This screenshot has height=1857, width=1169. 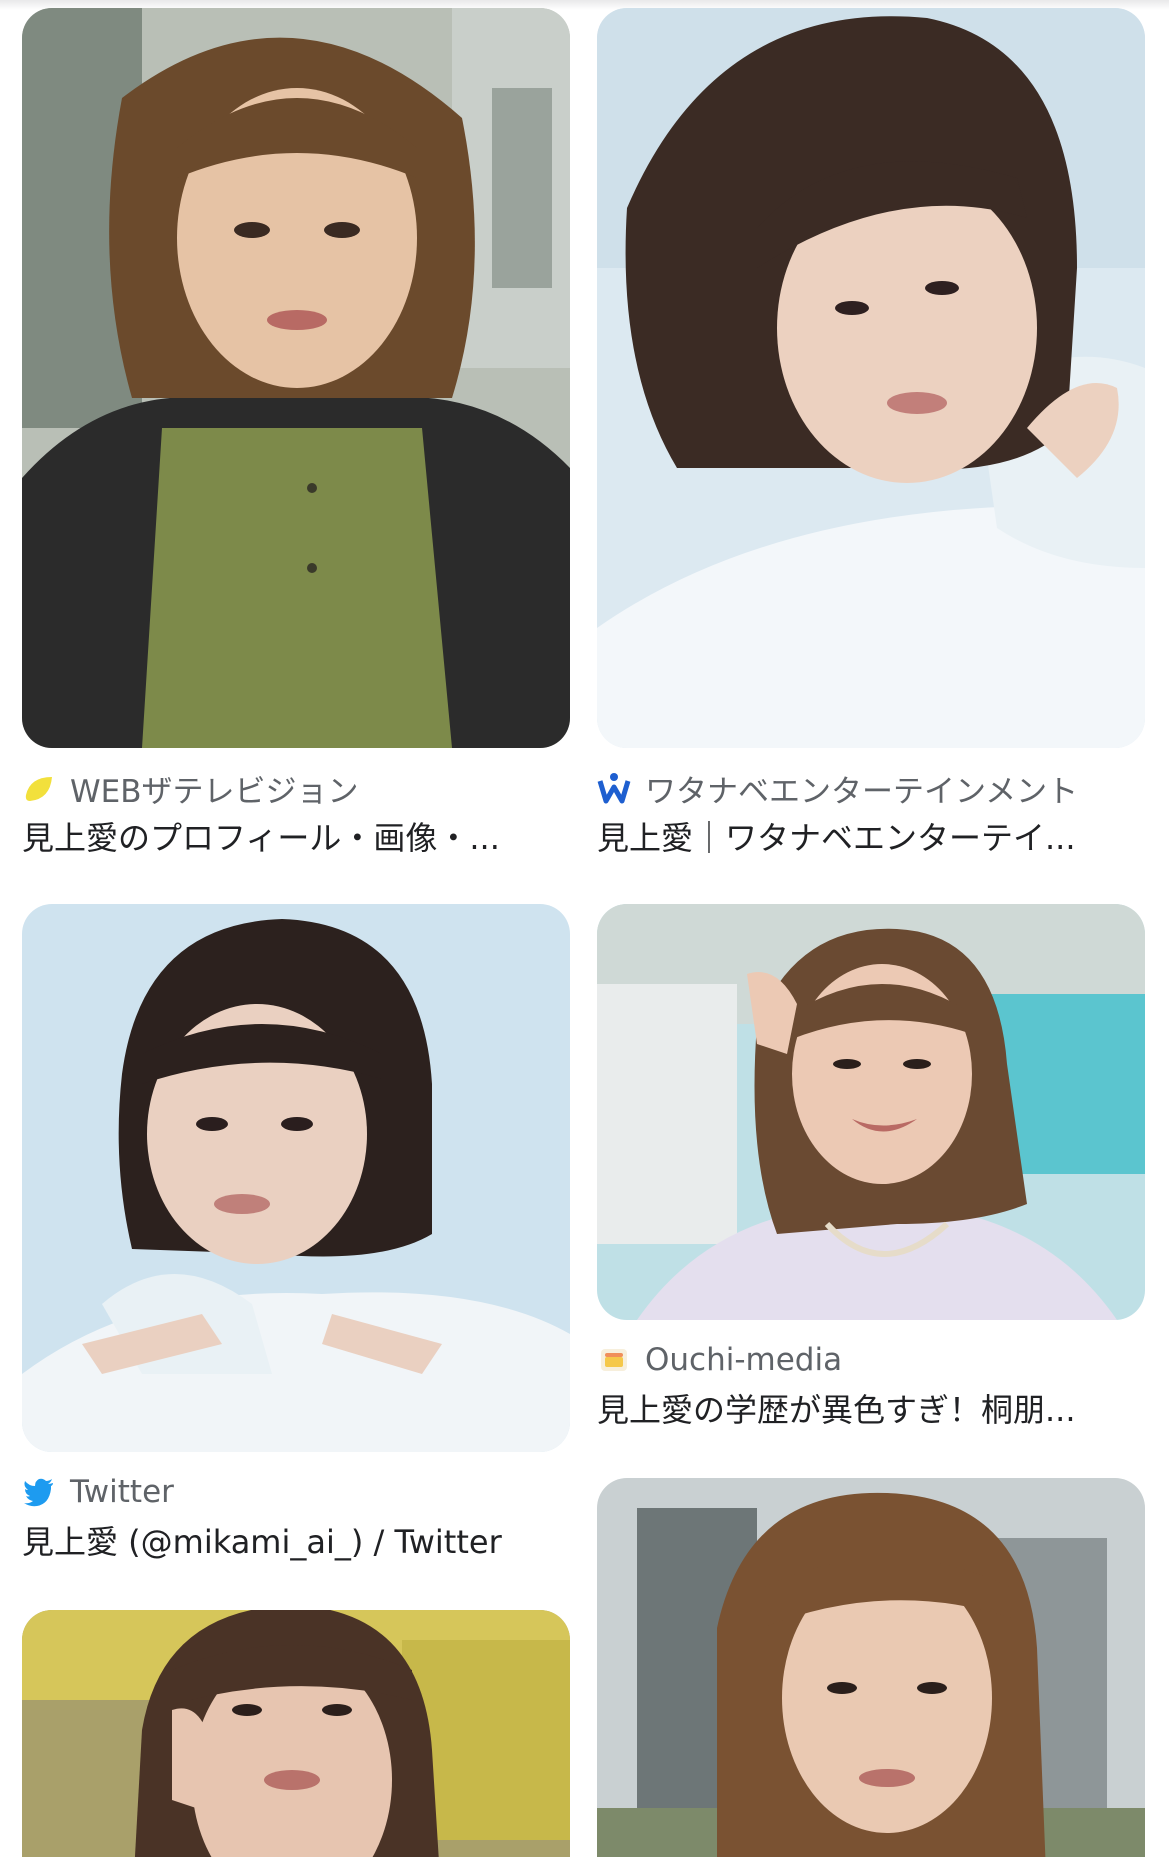 What do you see at coordinates (296, 1492) in the screenshot?
I see `result-source-3: Twitter` at bounding box center [296, 1492].